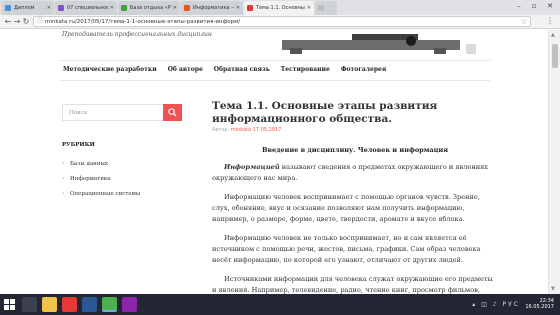 The image size is (560, 315). What do you see at coordinates (112, 69) in the screenshot?
I see `nav-item-methodical: Методические разработки` at bounding box center [112, 69].